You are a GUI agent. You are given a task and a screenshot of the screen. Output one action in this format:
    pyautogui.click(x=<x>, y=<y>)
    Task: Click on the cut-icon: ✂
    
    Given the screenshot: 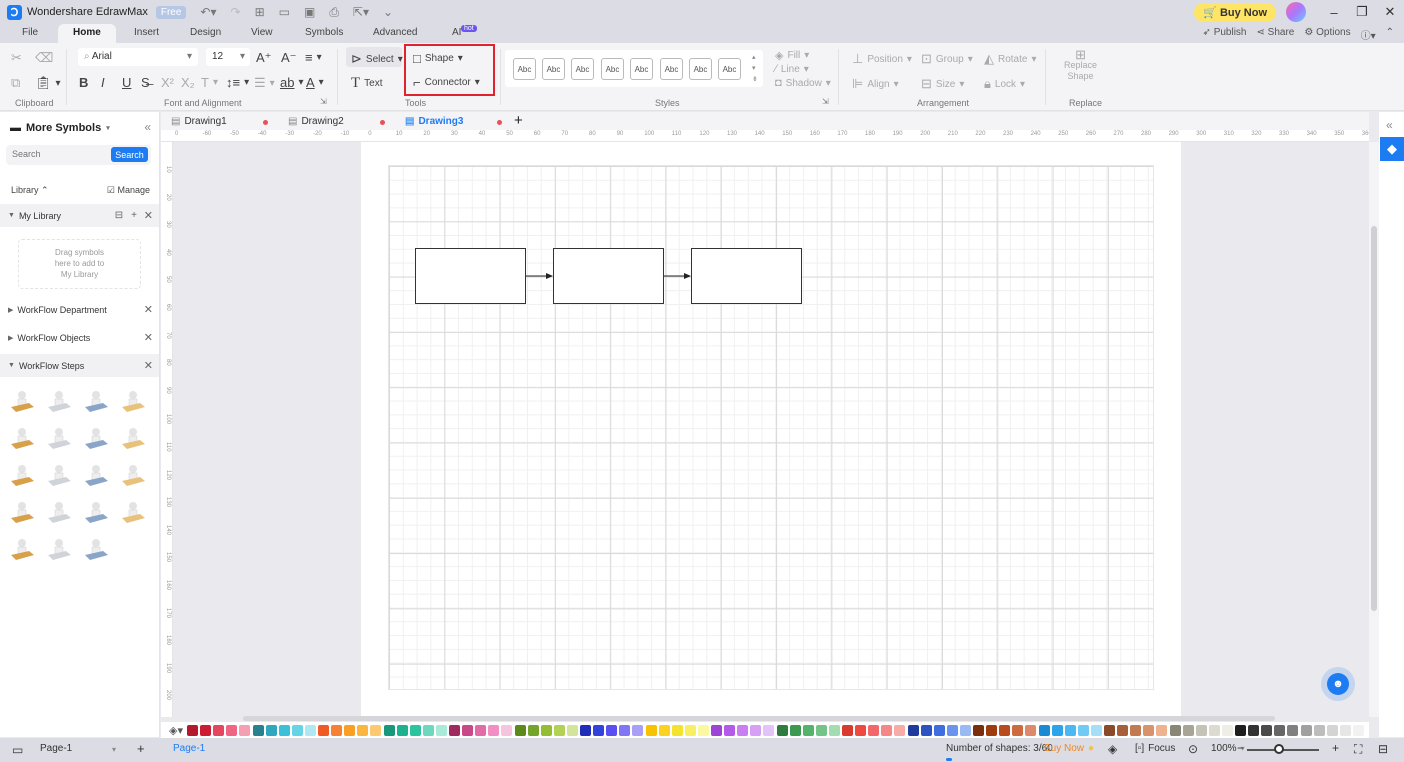 What is the action you would take?
    pyautogui.click(x=16, y=58)
    